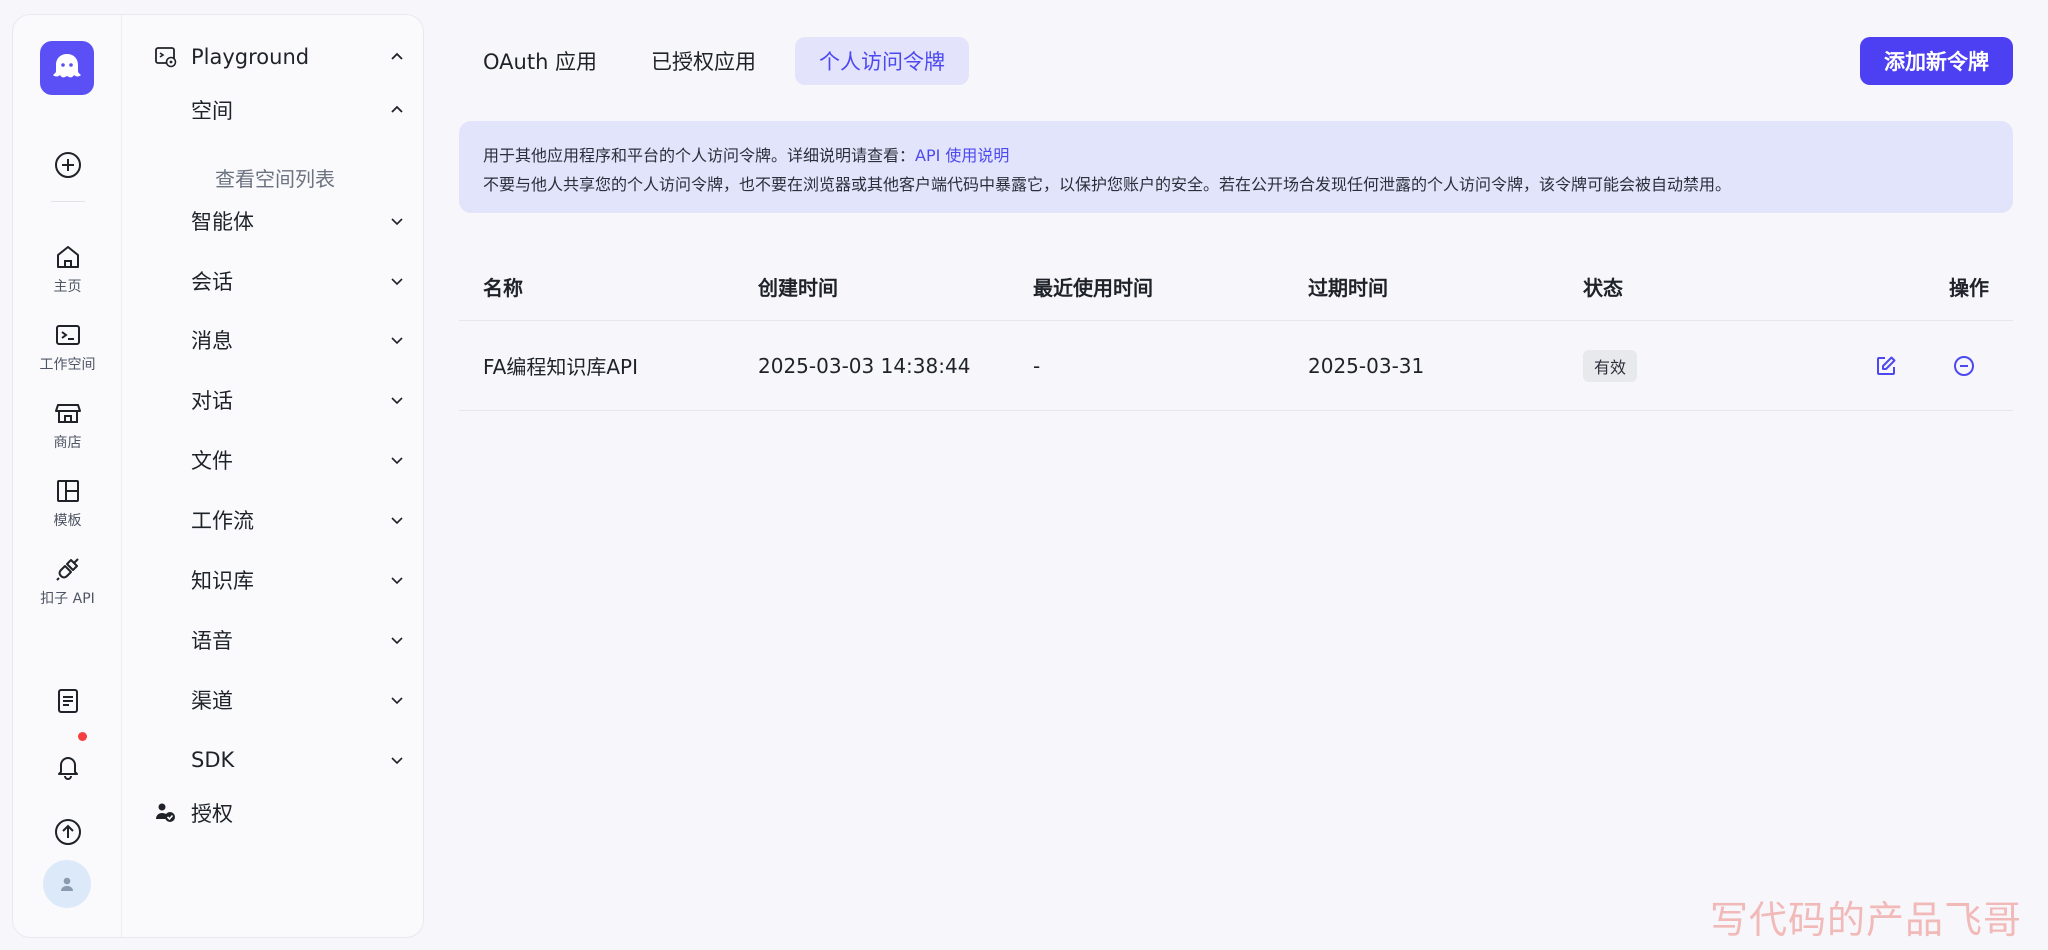 This screenshot has width=2048, height=950. I want to click on rail-item-store: 商店, so click(67, 424).